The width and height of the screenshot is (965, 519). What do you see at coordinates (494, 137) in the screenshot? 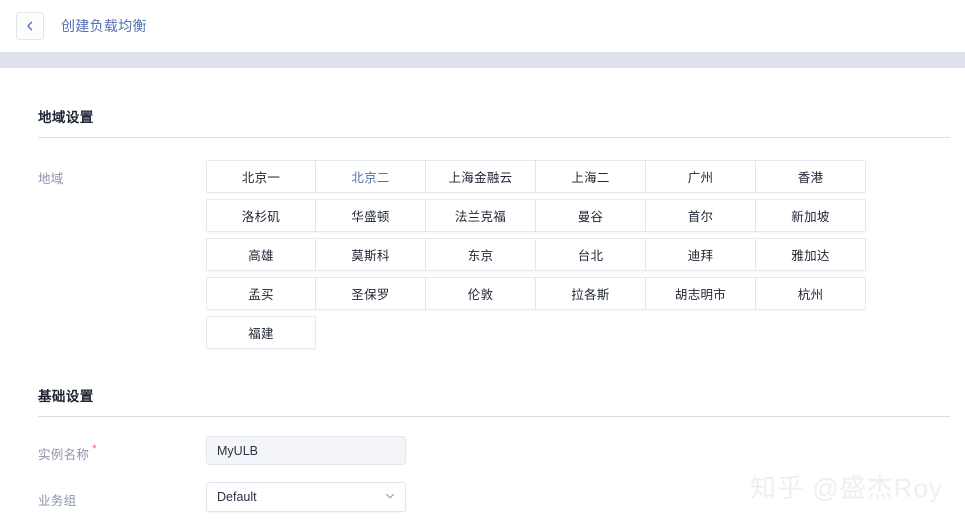
I see `region-section-divider` at bounding box center [494, 137].